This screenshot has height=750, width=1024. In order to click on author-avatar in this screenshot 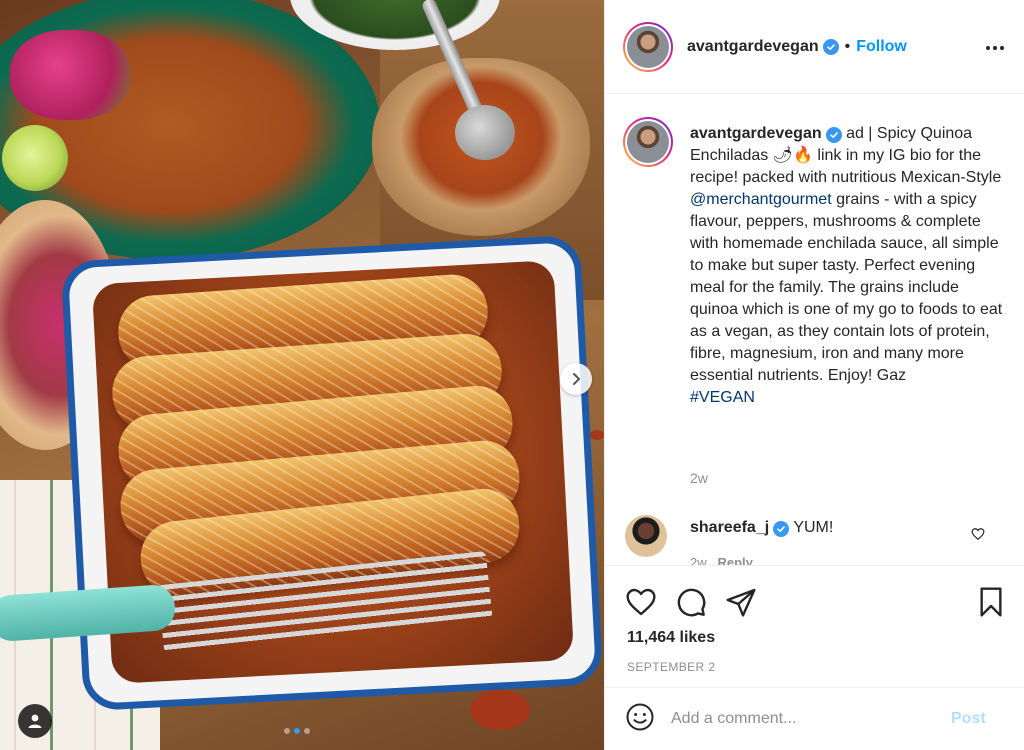, I will do `click(648, 46)`.